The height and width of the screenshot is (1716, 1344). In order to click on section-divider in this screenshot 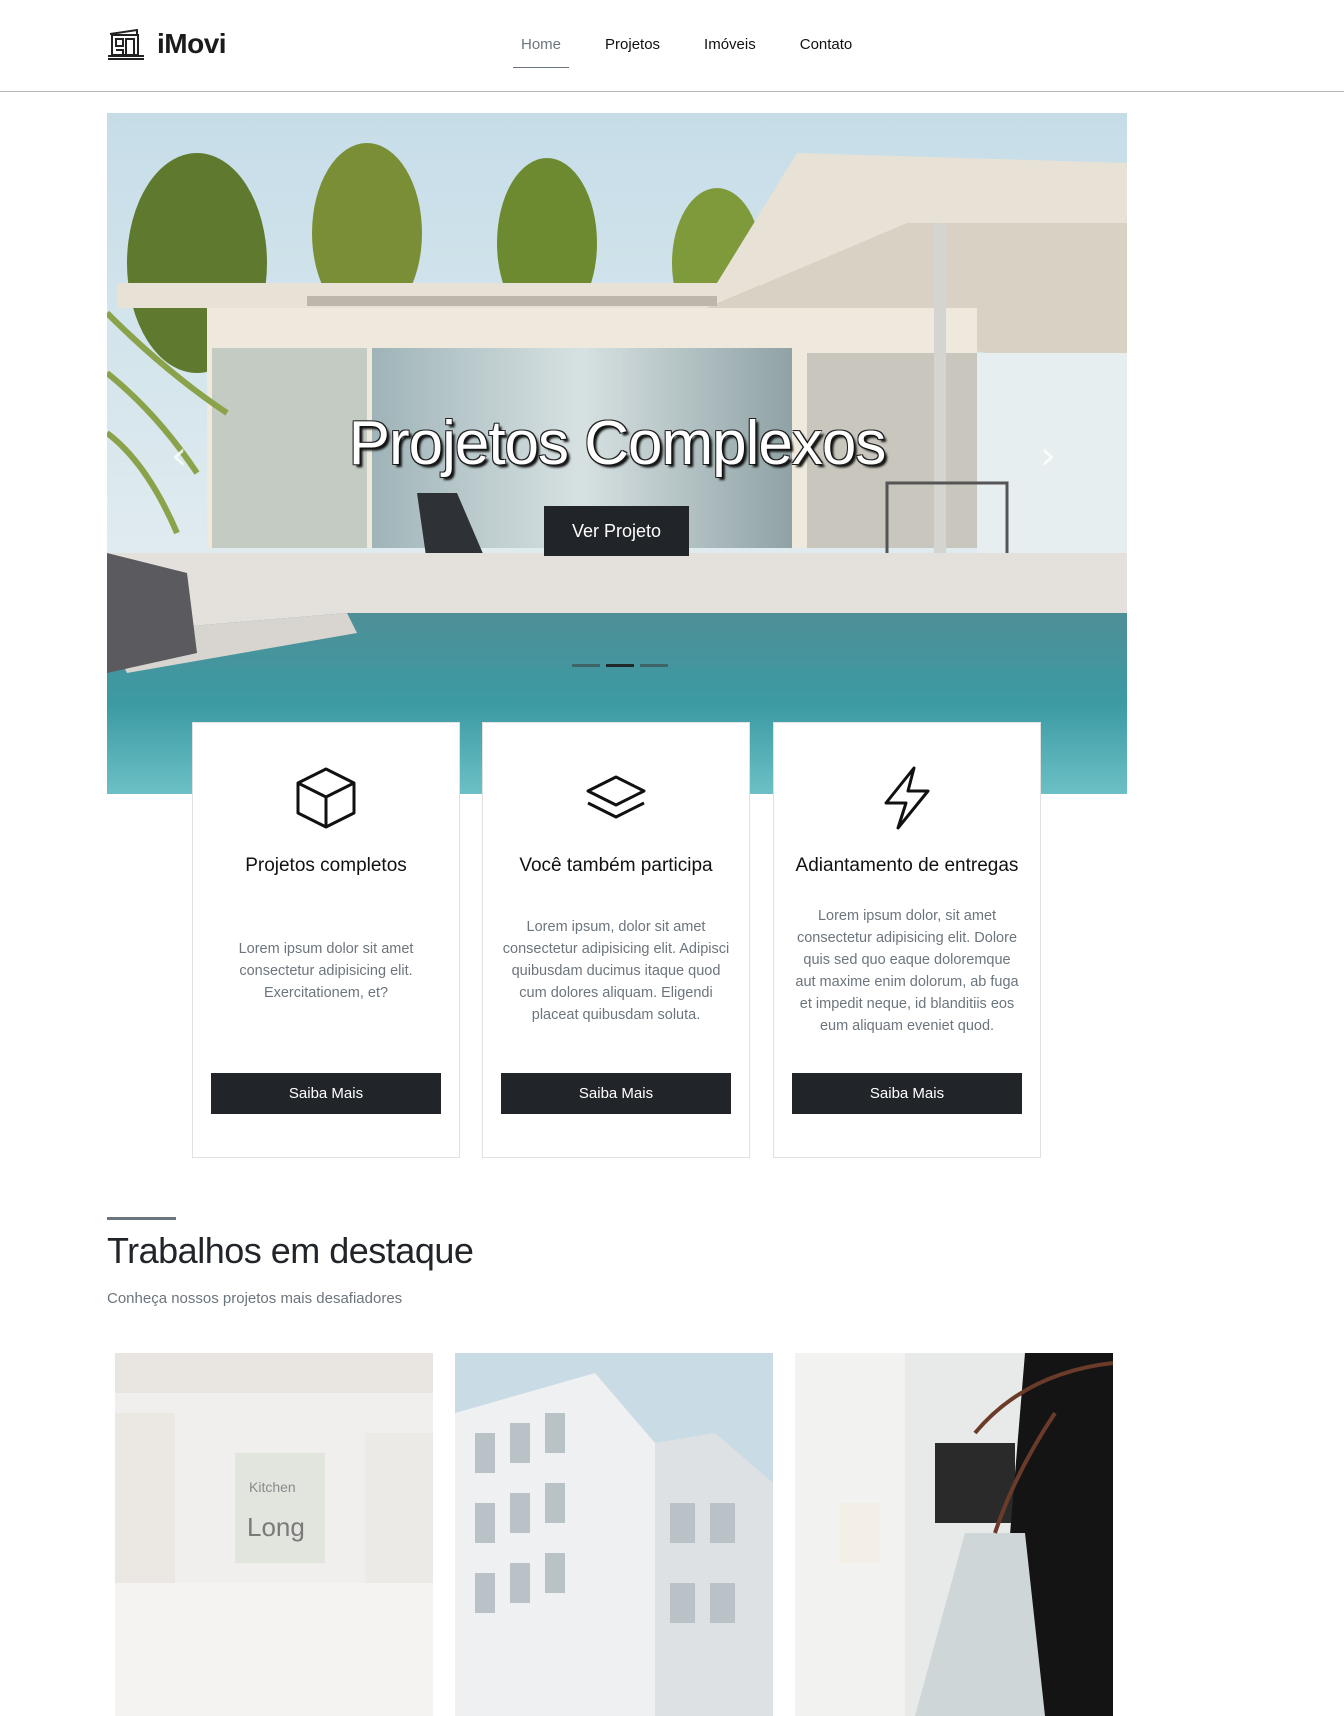, I will do `click(141, 1218)`.